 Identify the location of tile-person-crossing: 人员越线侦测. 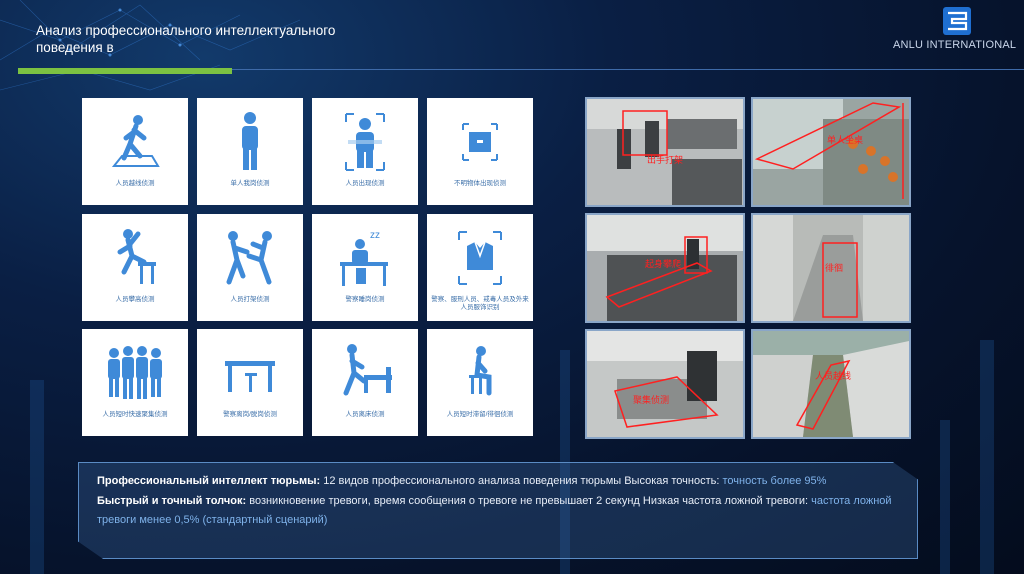
(135, 151).